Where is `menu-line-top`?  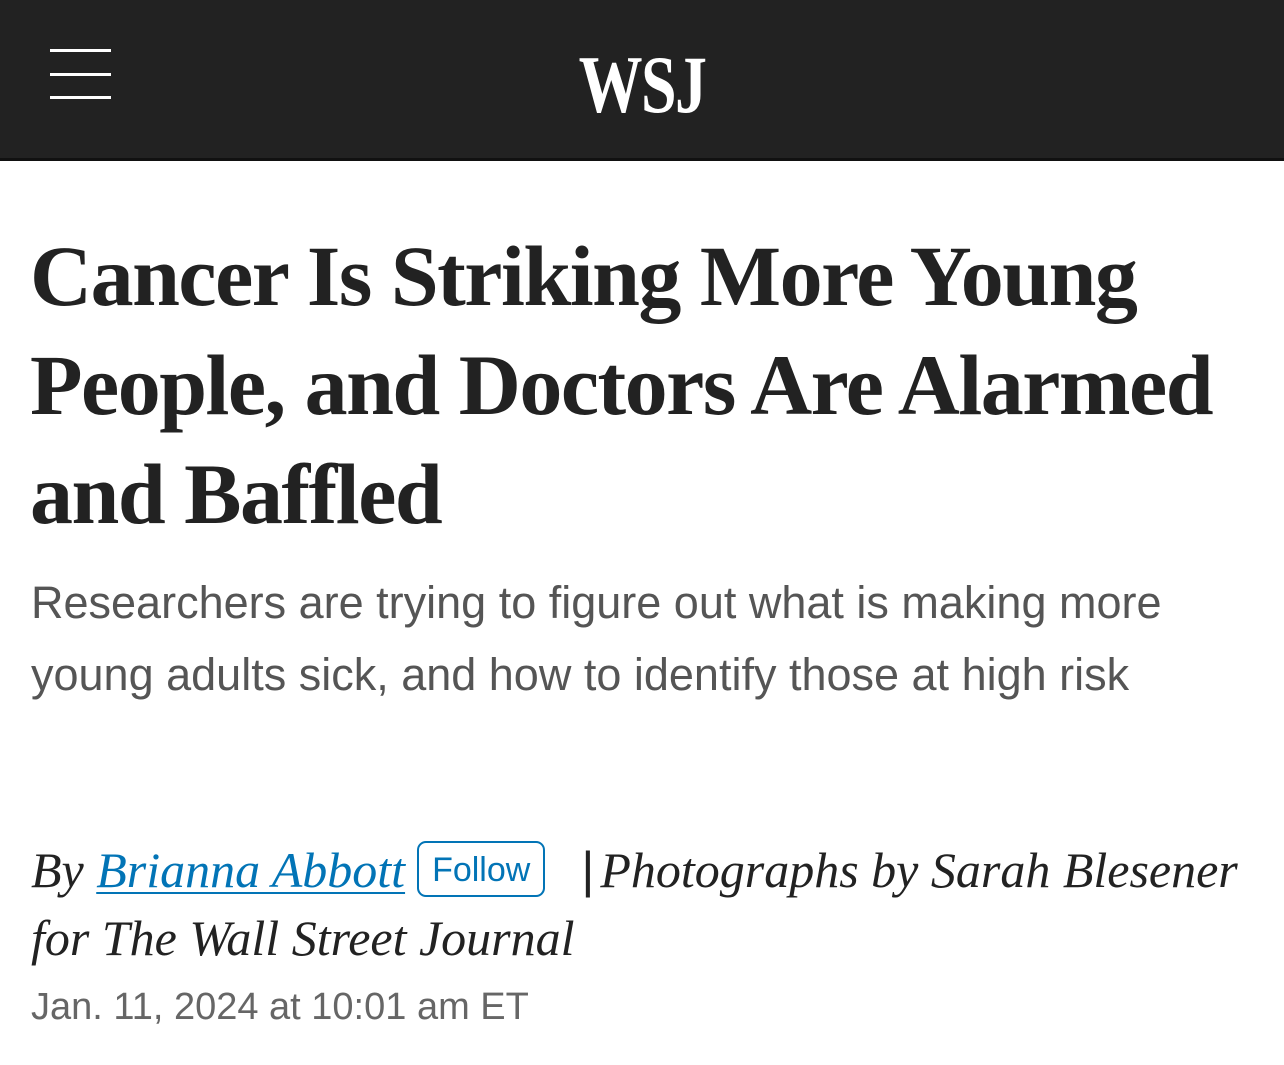 menu-line-top is located at coordinates (80, 50).